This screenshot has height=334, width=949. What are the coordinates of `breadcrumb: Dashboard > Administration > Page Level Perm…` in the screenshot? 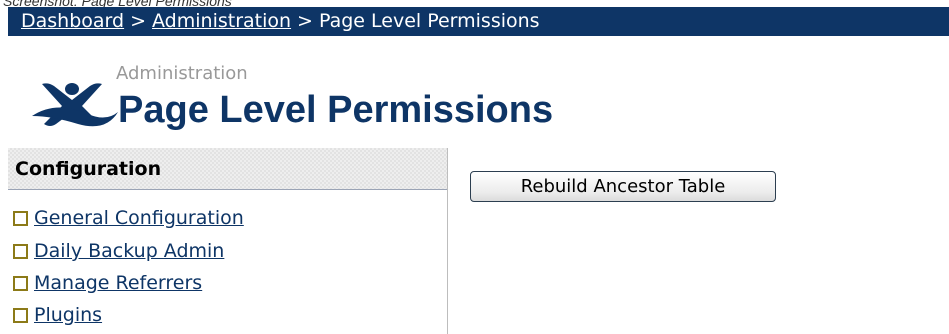 It's located at (478, 21).